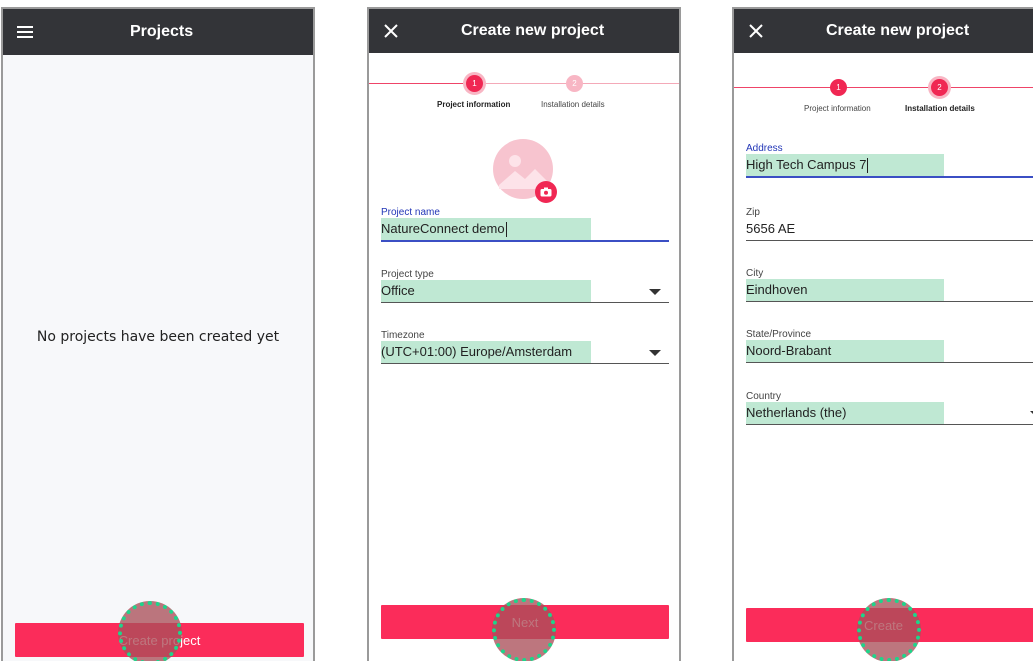 The height and width of the screenshot is (661, 1033). What do you see at coordinates (883, 87) in the screenshot?
I see `stepper-track` at bounding box center [883, 87].